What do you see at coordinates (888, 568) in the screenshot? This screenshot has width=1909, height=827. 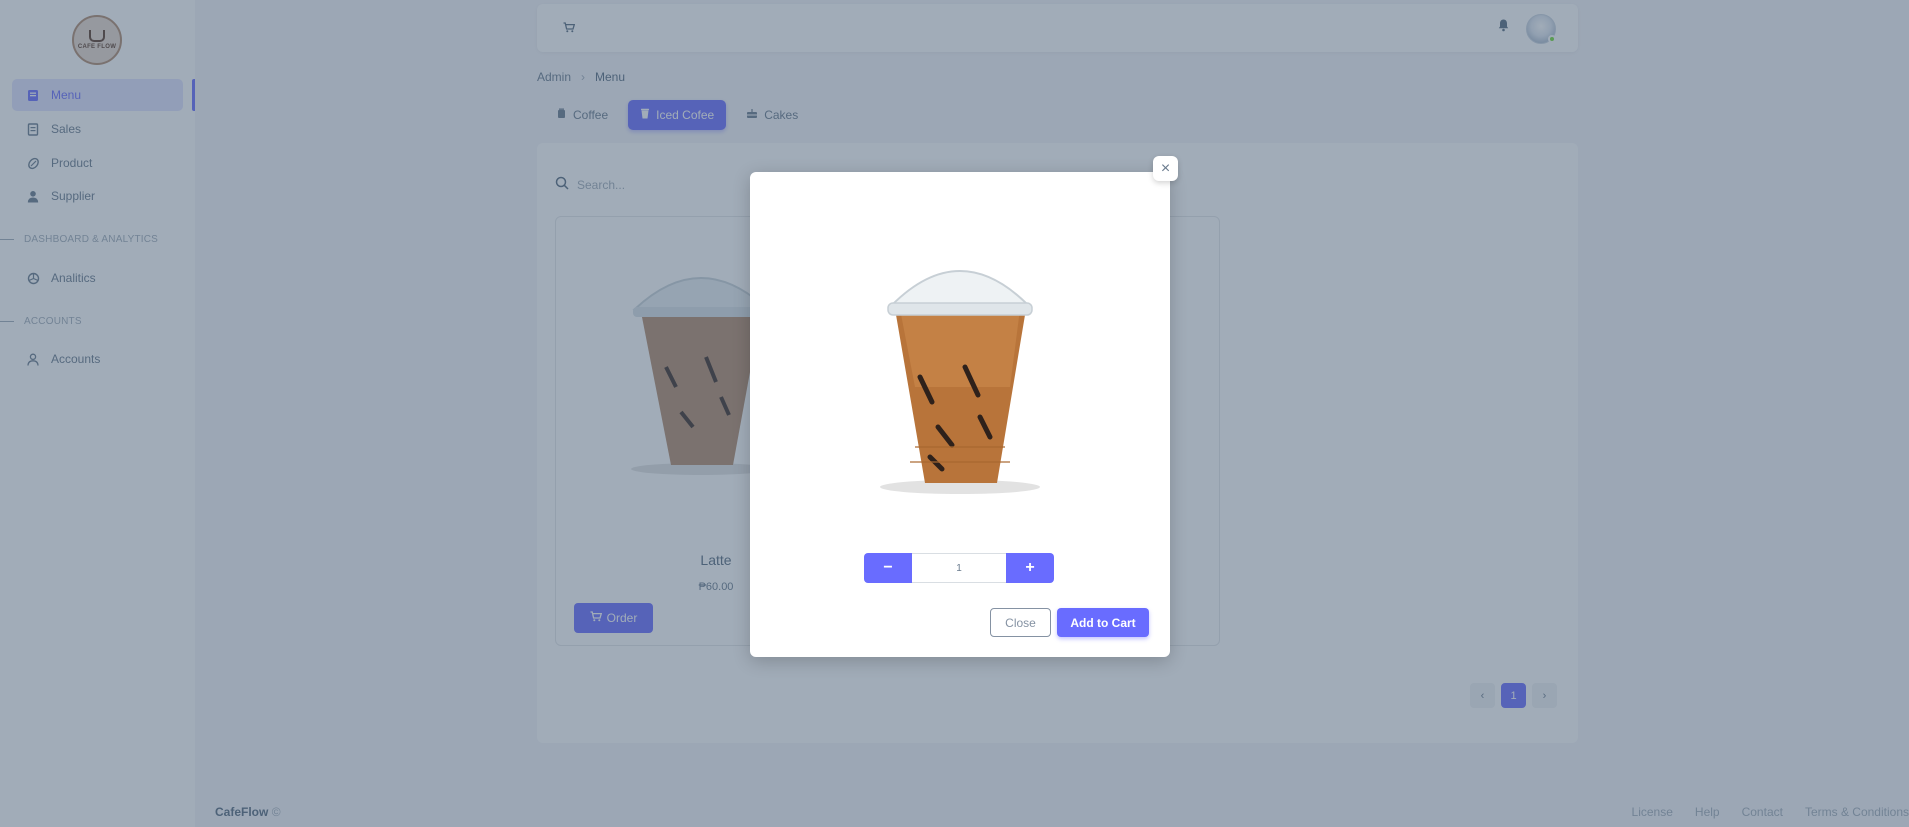 I see `decrease-quantity-button: −` at bounding box center [888, 568].